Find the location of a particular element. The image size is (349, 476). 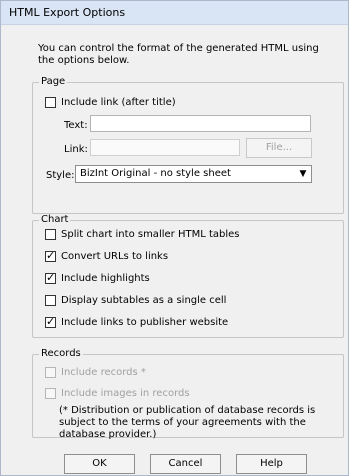

style-dropdown: BizInt Original - no style sheet ▼ is located at coordinates (193, 174).